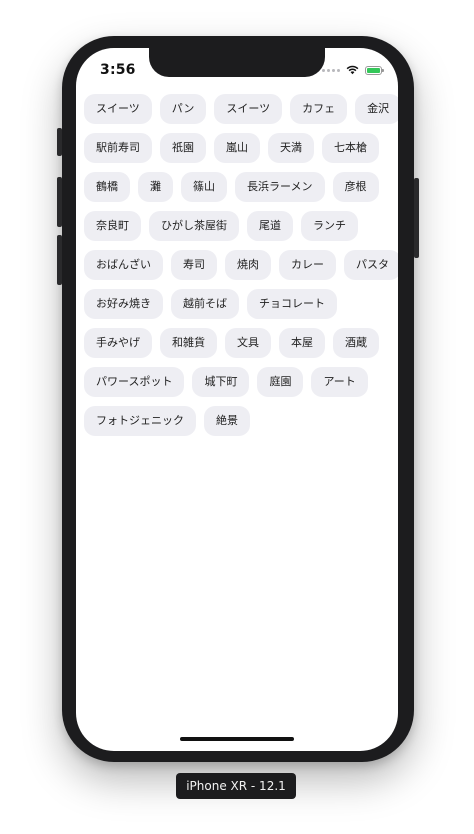 This screenshot has width=474, height=834. What do you see at coordinates (329, 226) in the screenshot?
I see `tag-chip: ランチ` at bounding box center [329, 226].